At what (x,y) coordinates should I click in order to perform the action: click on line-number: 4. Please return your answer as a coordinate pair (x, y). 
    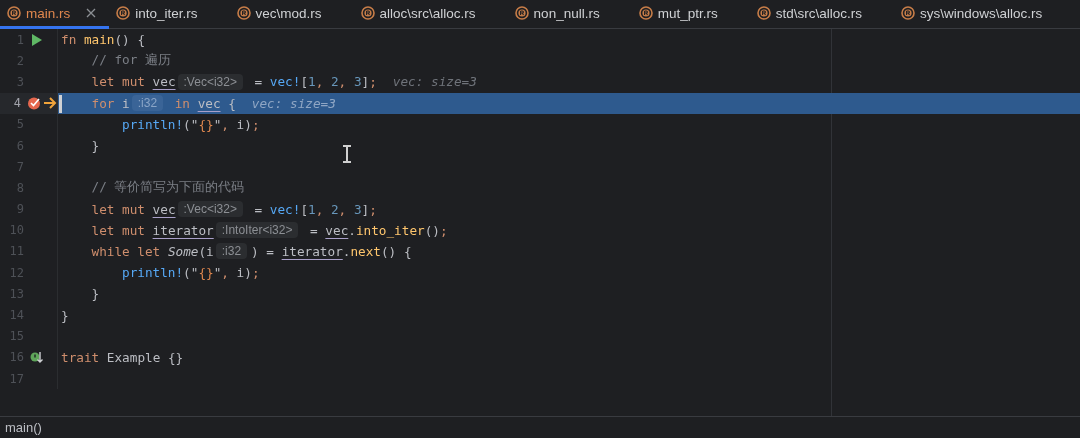
    Looking at the image, I should click on (16, 103).